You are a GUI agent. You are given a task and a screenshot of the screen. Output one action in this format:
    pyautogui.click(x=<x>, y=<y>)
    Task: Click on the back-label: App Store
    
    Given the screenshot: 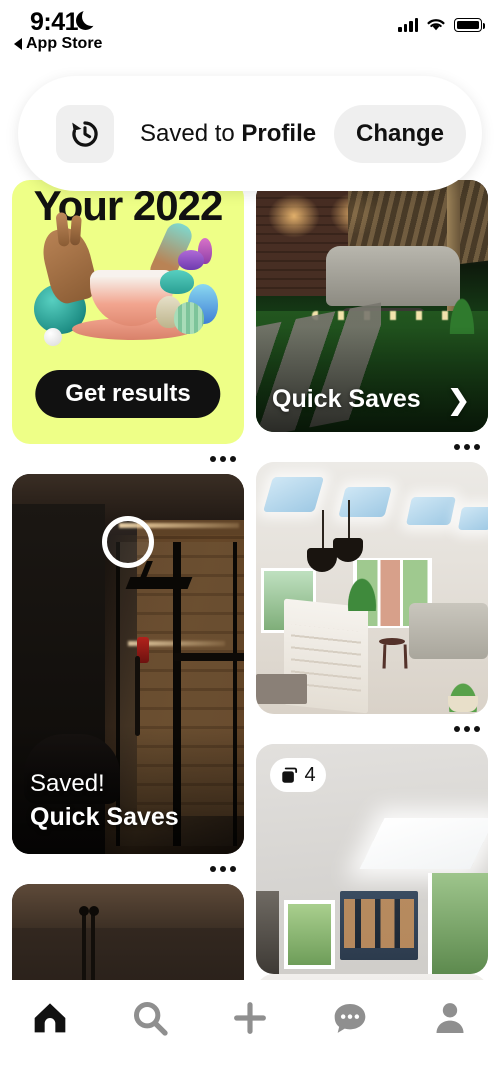 What is the action you would take?
    pyautogui.click(x=64, y=43)
    